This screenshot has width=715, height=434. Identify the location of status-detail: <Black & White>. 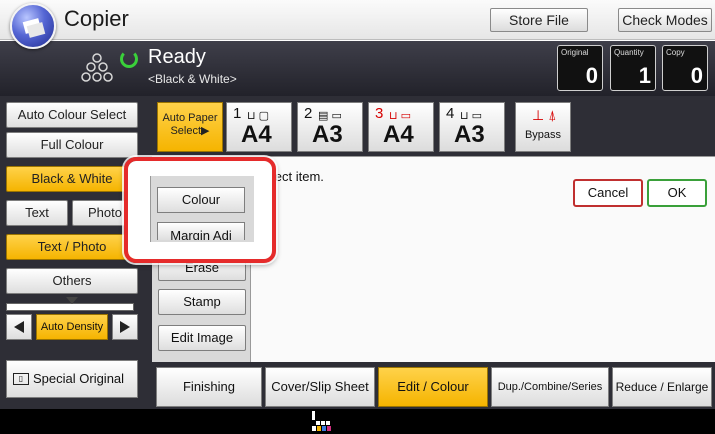
(192, 79).